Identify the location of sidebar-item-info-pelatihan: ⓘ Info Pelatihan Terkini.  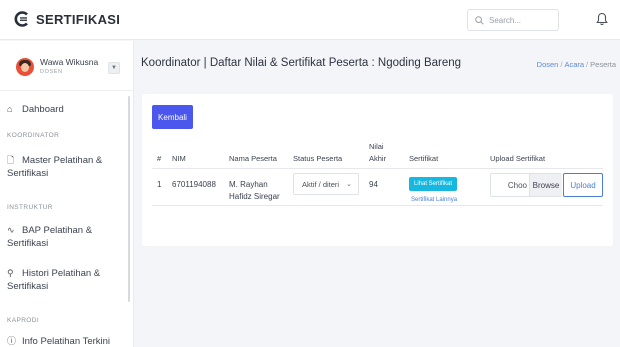
(69, 341).